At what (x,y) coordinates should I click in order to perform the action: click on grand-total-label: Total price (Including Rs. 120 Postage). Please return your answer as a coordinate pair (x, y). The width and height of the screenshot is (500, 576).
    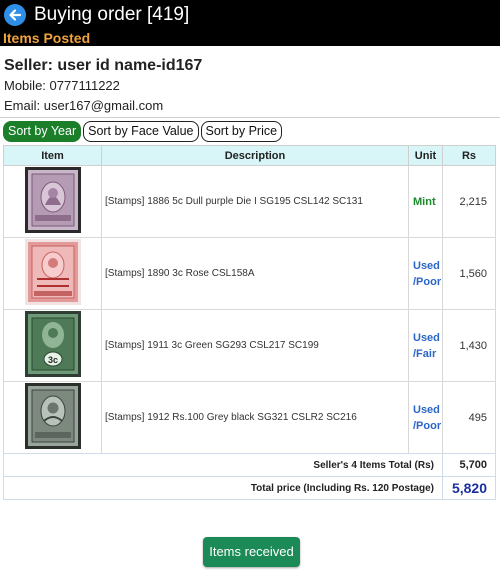
    Looking at the image, I should click on (223, 488).